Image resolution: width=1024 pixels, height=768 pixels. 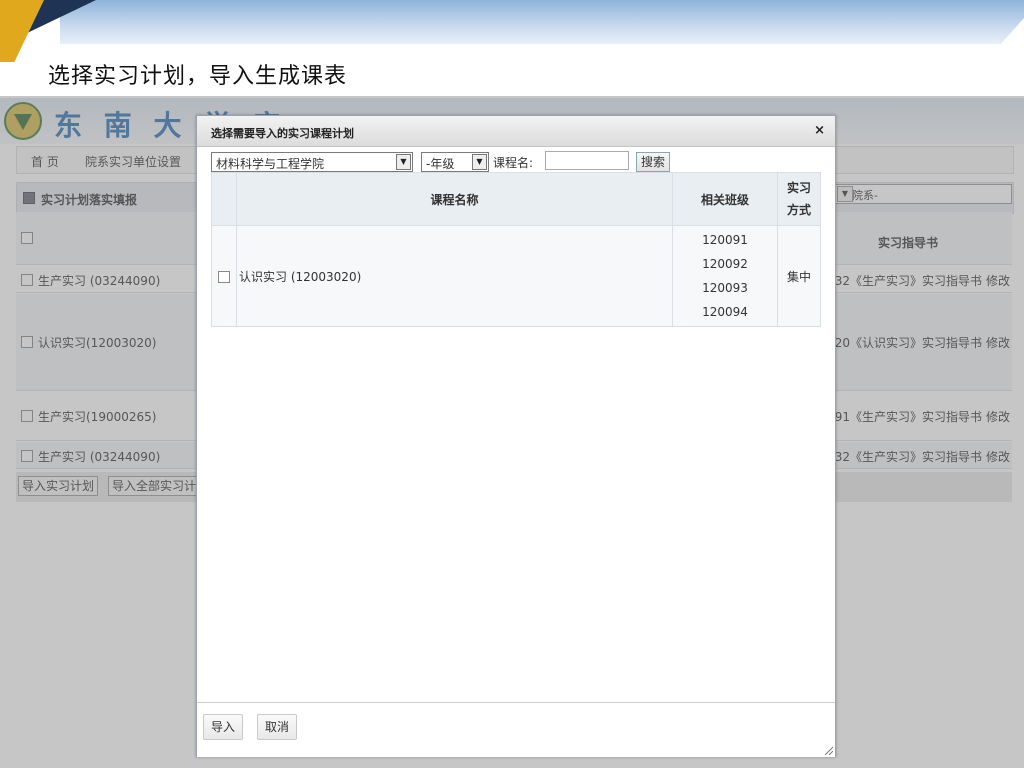 I want to click on cancel-button: 取消, so click(x=277, y=727).